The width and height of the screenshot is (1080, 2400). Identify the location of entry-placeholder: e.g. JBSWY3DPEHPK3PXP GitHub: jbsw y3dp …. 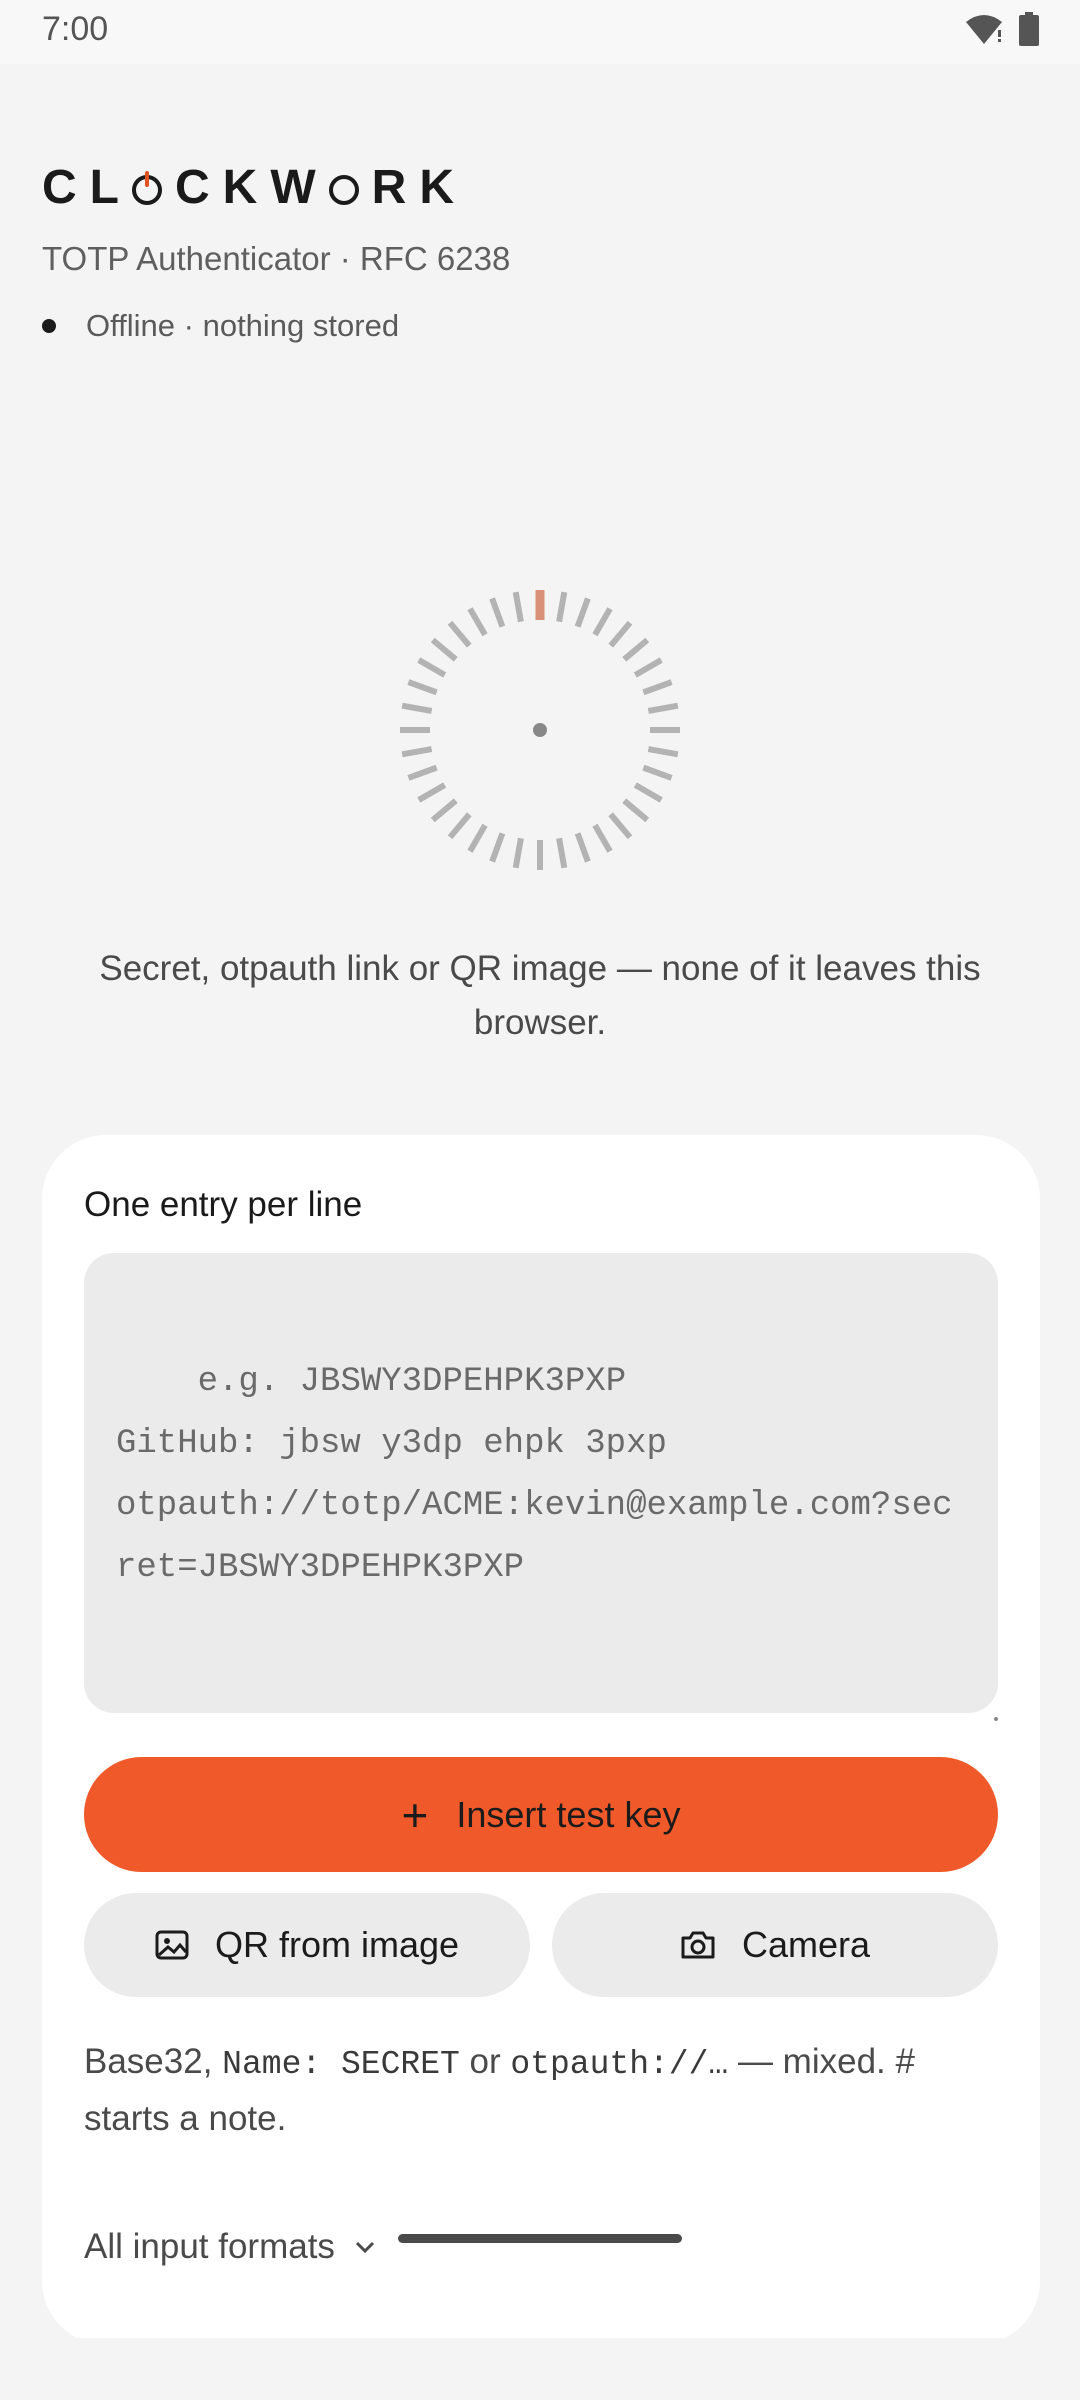
(534, 1475).